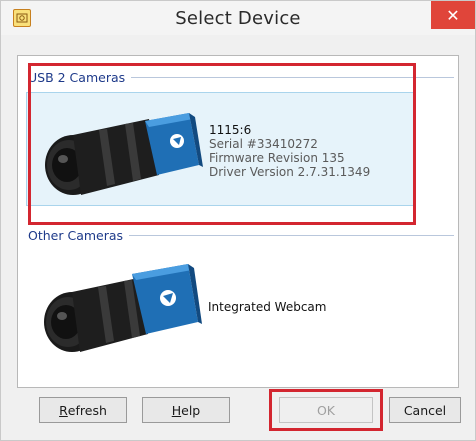 This screenshot has height=441, width=476. What do you see at coordinates (123, 308) in the screenshot?
I see `industrial-camera-icon` at bounding box center [123, 308].